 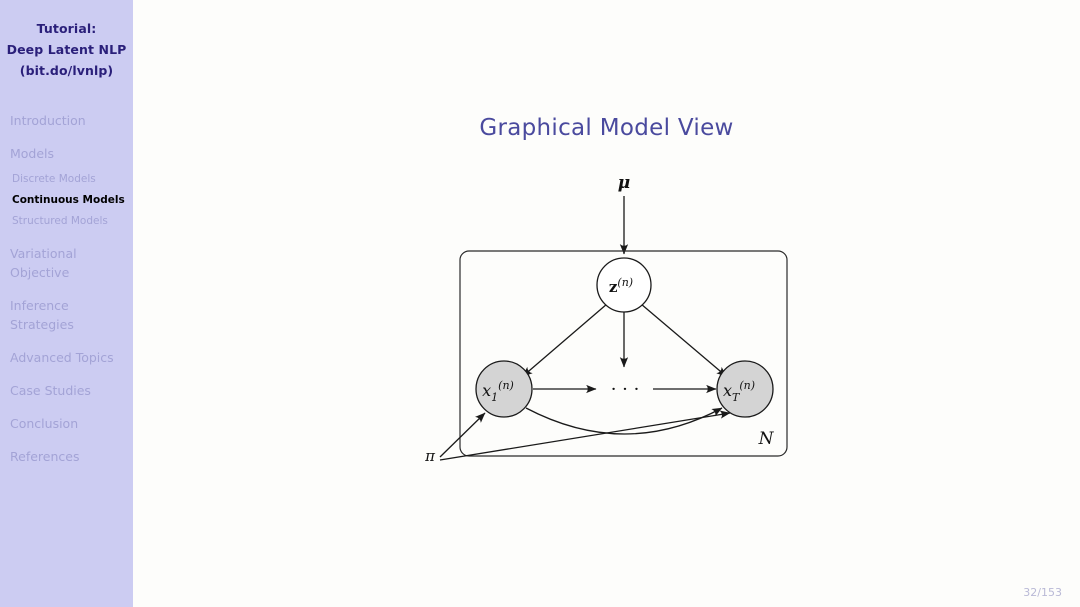 I want to click on edge-z-to-x1, so click(x=564, y=340).